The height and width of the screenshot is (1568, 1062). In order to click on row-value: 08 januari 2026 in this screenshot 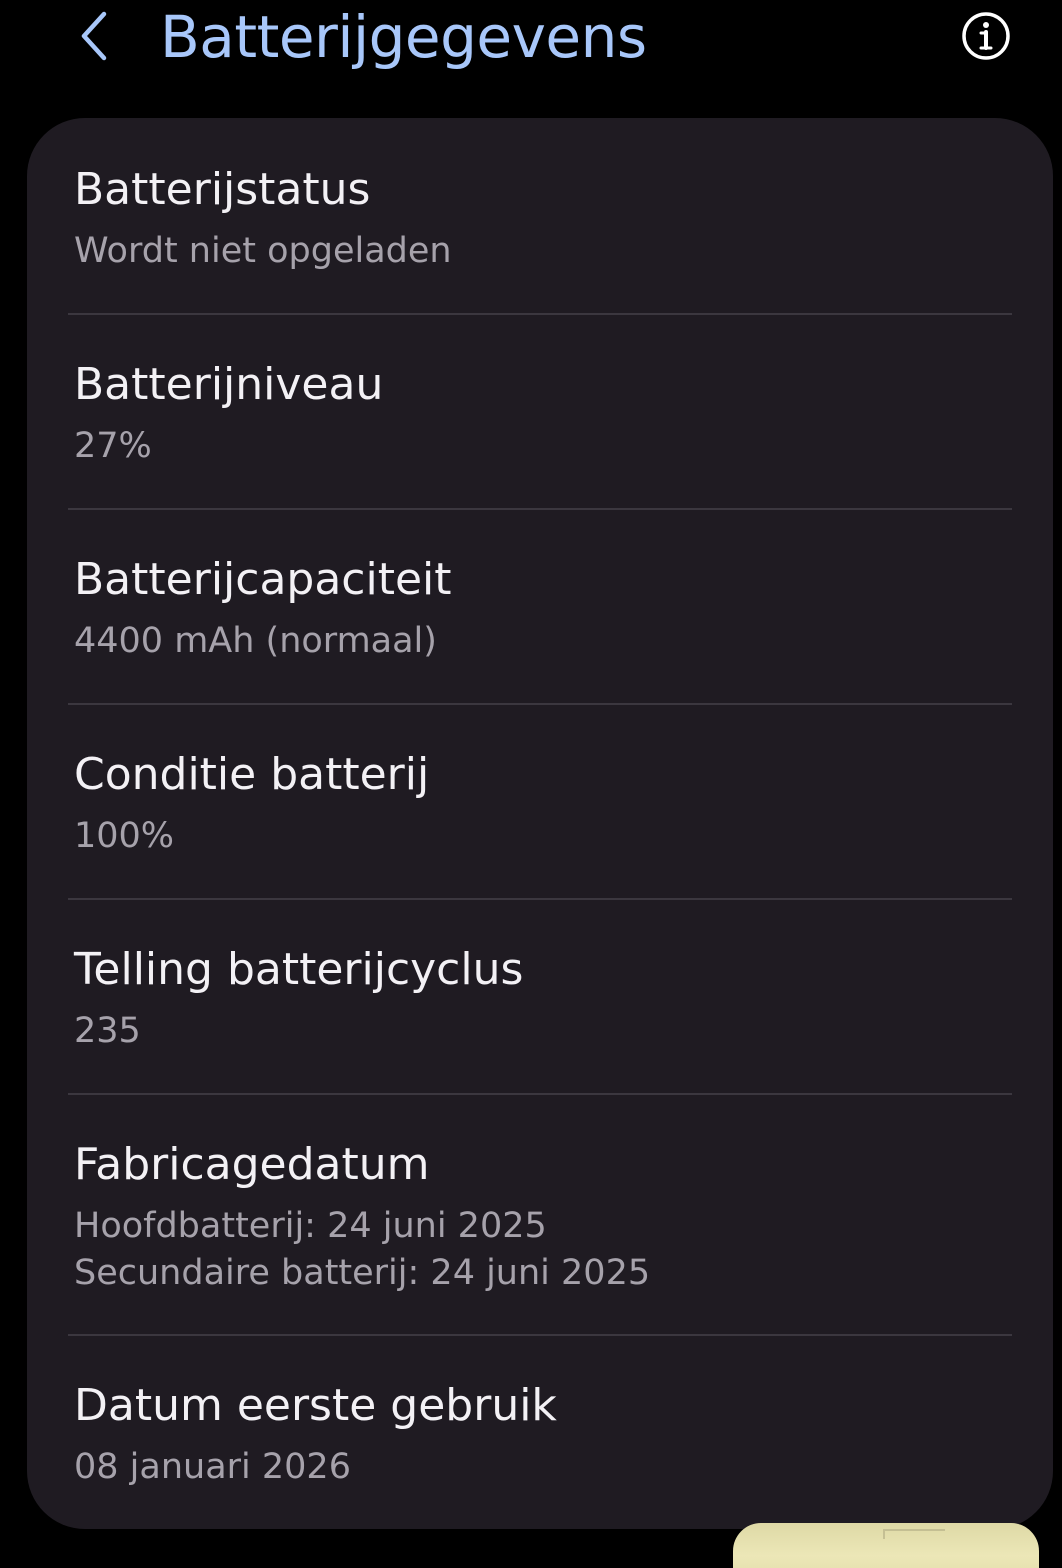, I will do `click(212, 1467)`.